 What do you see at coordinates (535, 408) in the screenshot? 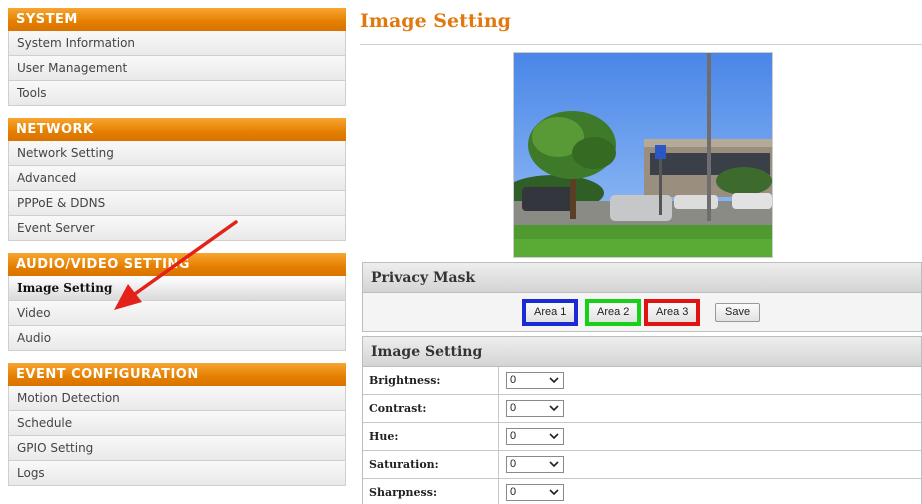
I see `contrast-select: 0` at bounding box center [535, 408].